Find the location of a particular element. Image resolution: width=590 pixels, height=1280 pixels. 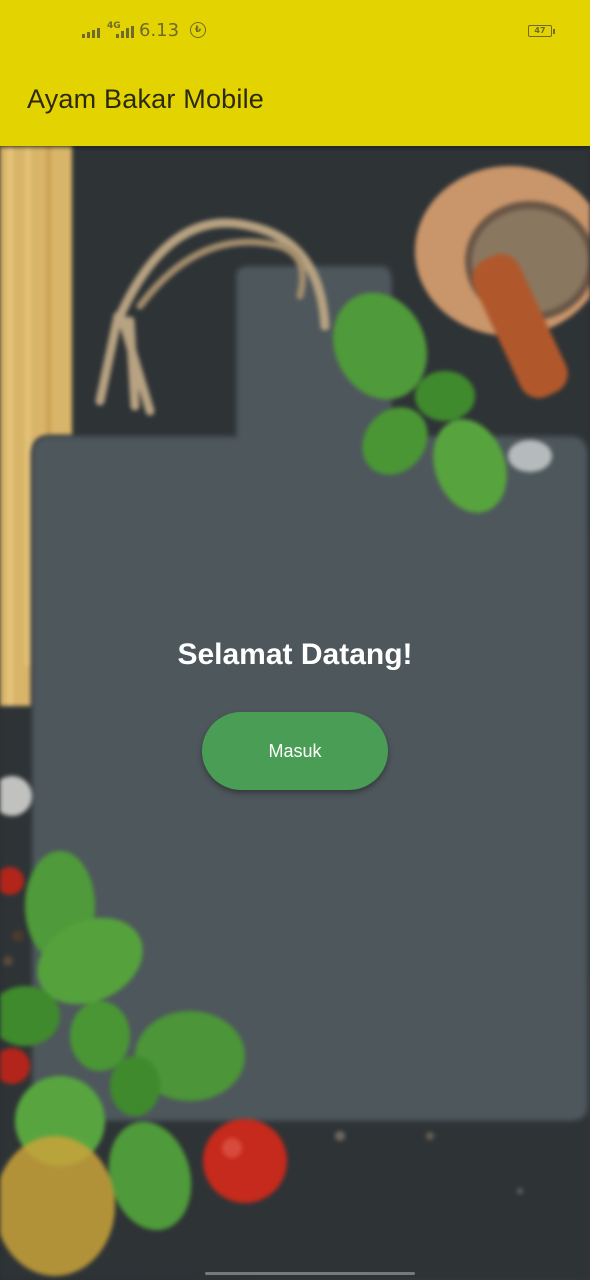

signal-strength-icon is located at coordinates (91, 31).